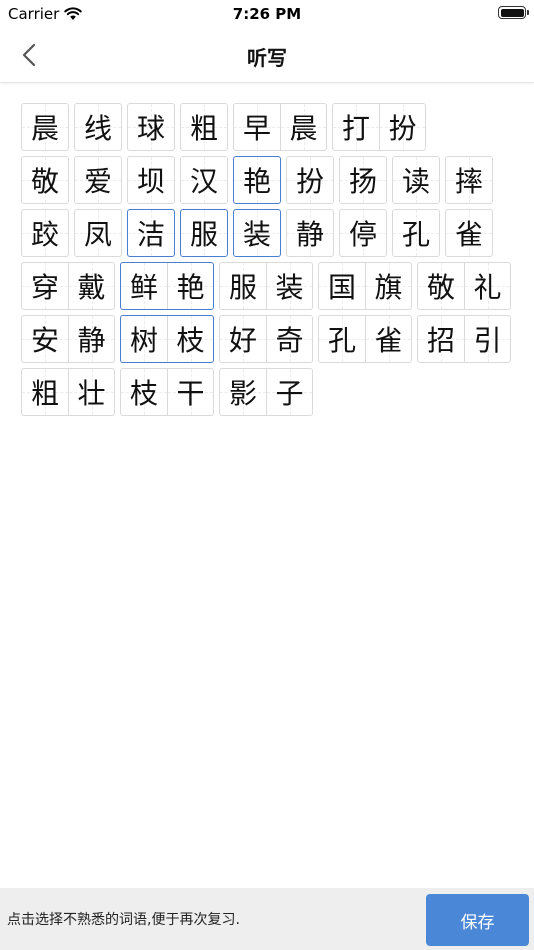  I want to click on word-tile: 洁, so click(151, 233).